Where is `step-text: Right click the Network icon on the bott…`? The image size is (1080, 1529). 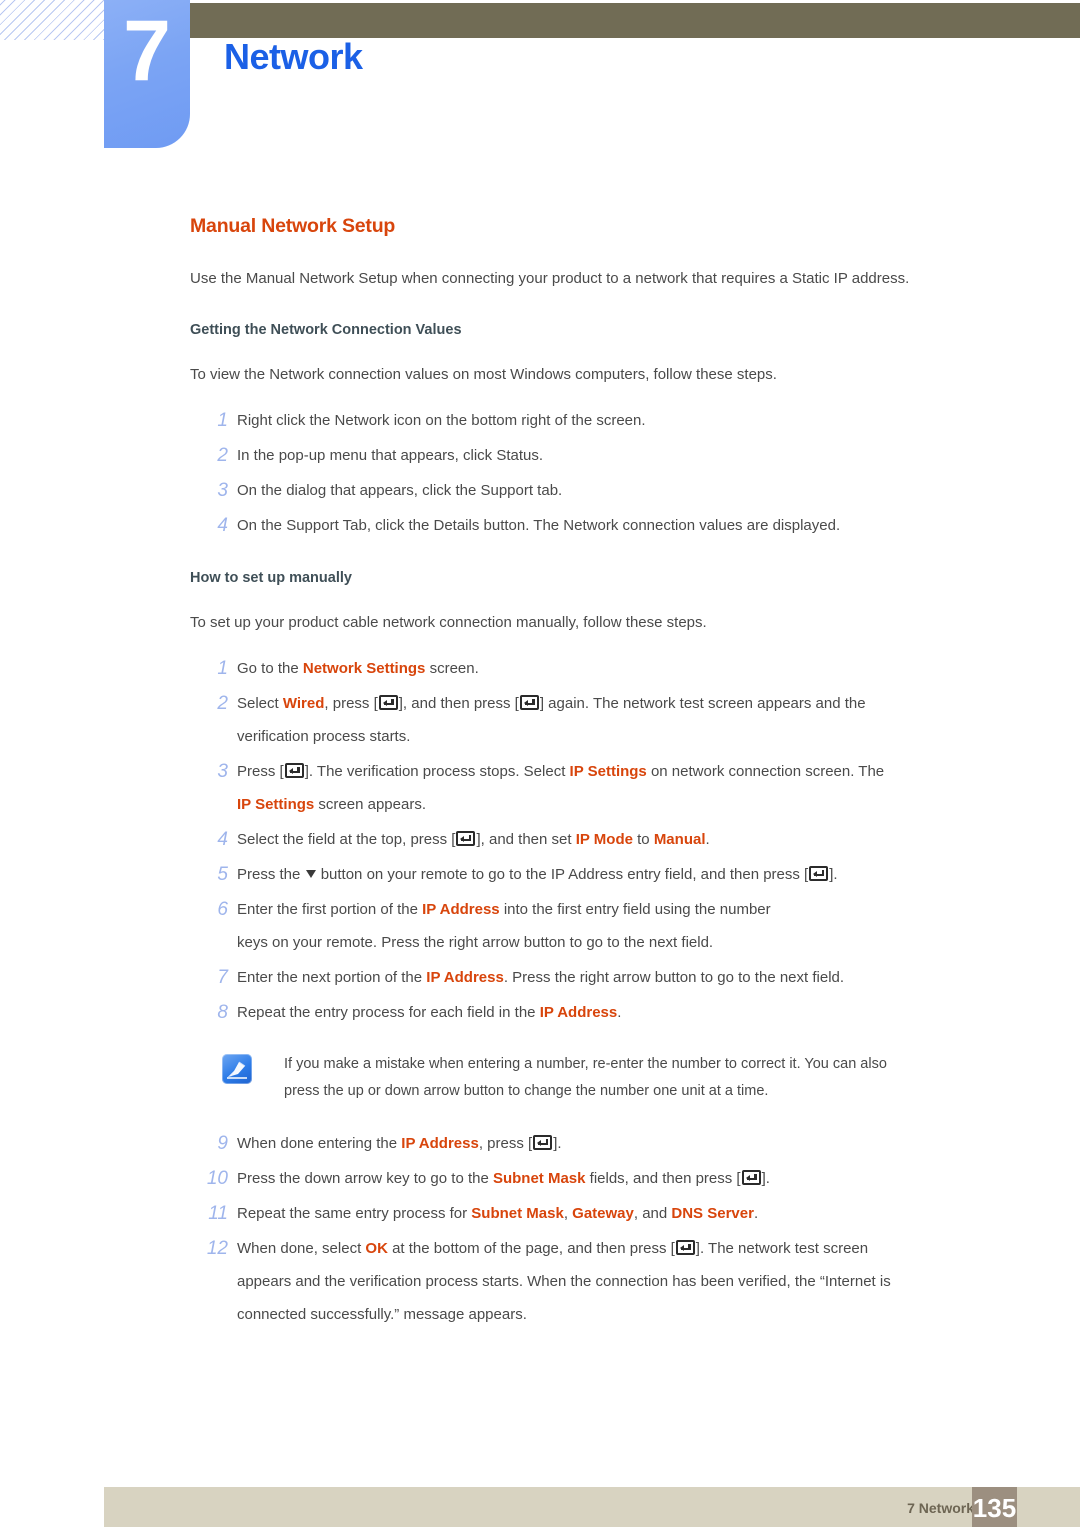
step-text: Right click the Network icon on the bott… is located at coordinates (441, 420).